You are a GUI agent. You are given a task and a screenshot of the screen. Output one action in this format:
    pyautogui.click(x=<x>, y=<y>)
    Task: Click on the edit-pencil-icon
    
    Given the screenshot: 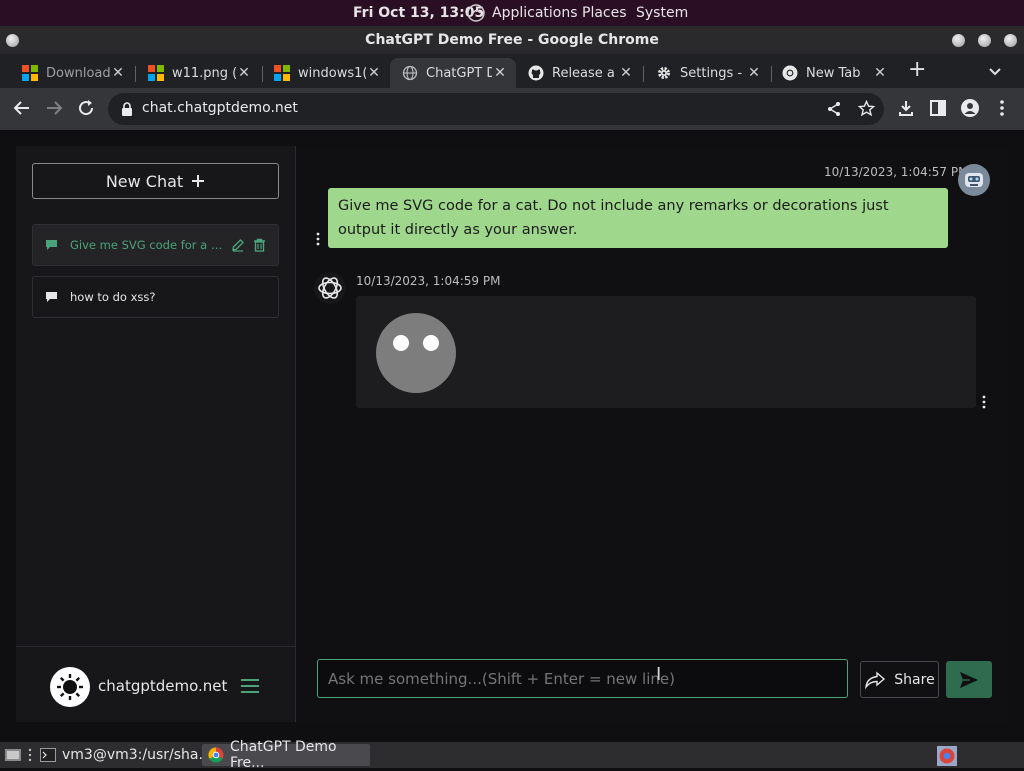 What is the action you would take?
    pyautogui.click(x=238, y=245)
    